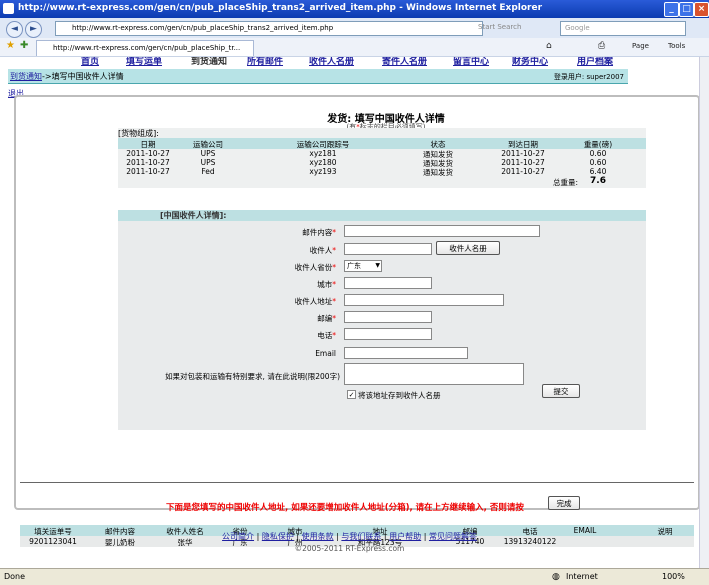 Image resolution: width=709 pixels, height=585 pixels. Describe the element at coordinates (388, 249) in the screenshot. I see `name-input` at that location.